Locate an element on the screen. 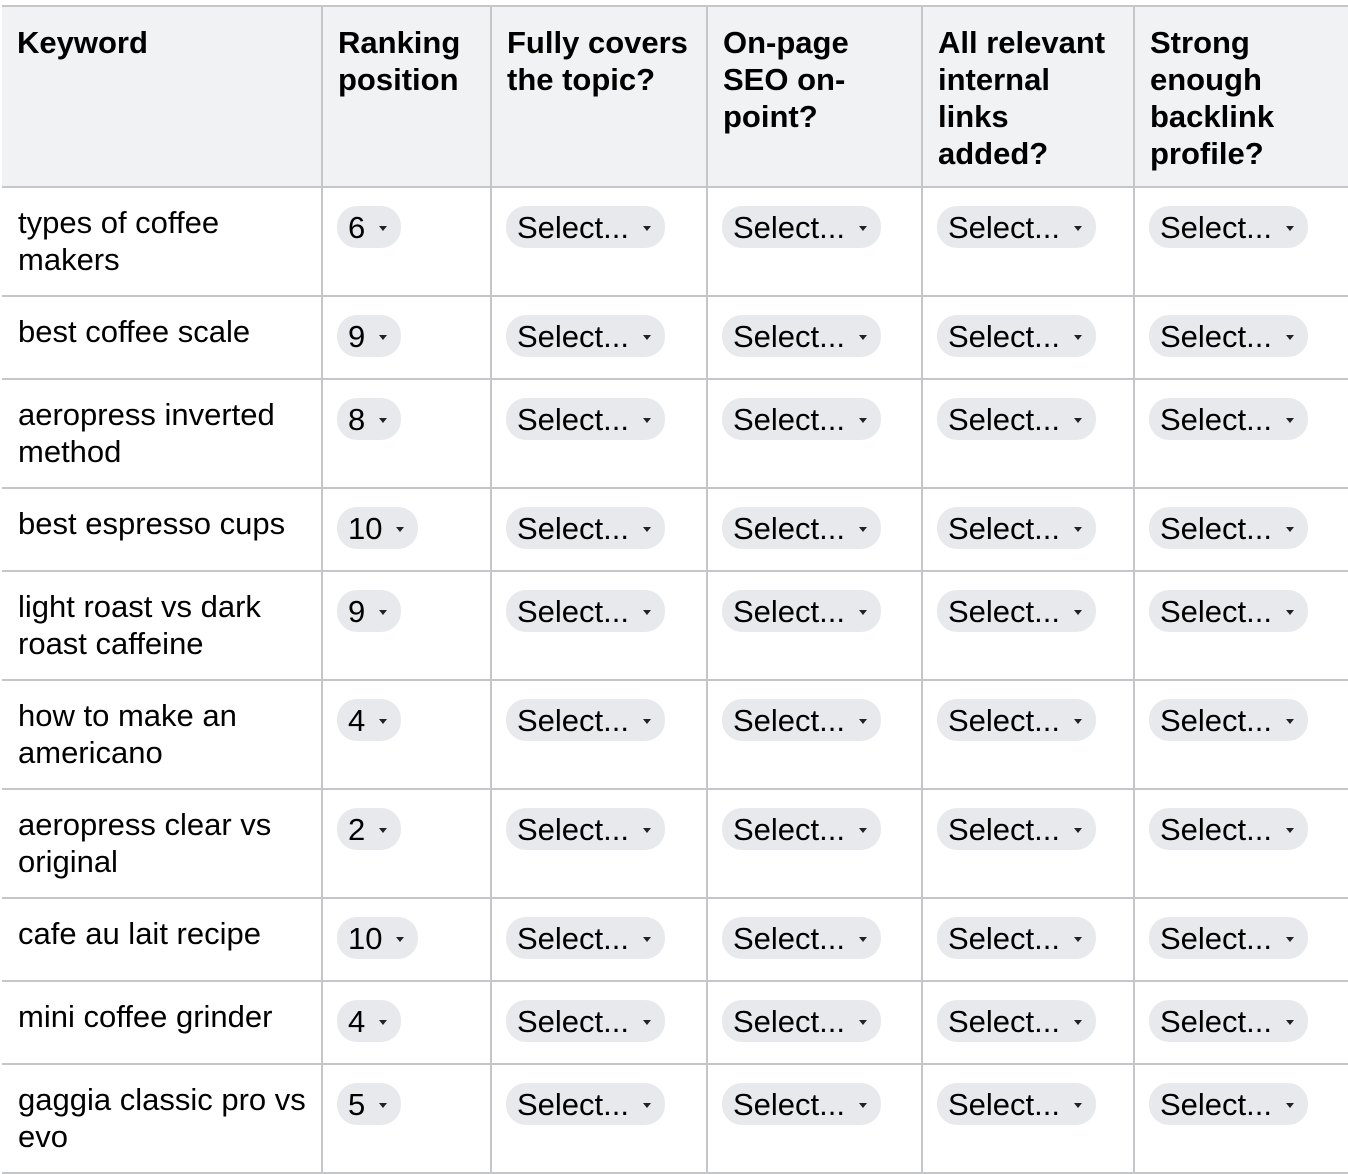 Image resolution: width=1348 pixels, height=1174 pixels. header-backlinks: Strong enough backlink profile? is located at coordinates (1240, 96).